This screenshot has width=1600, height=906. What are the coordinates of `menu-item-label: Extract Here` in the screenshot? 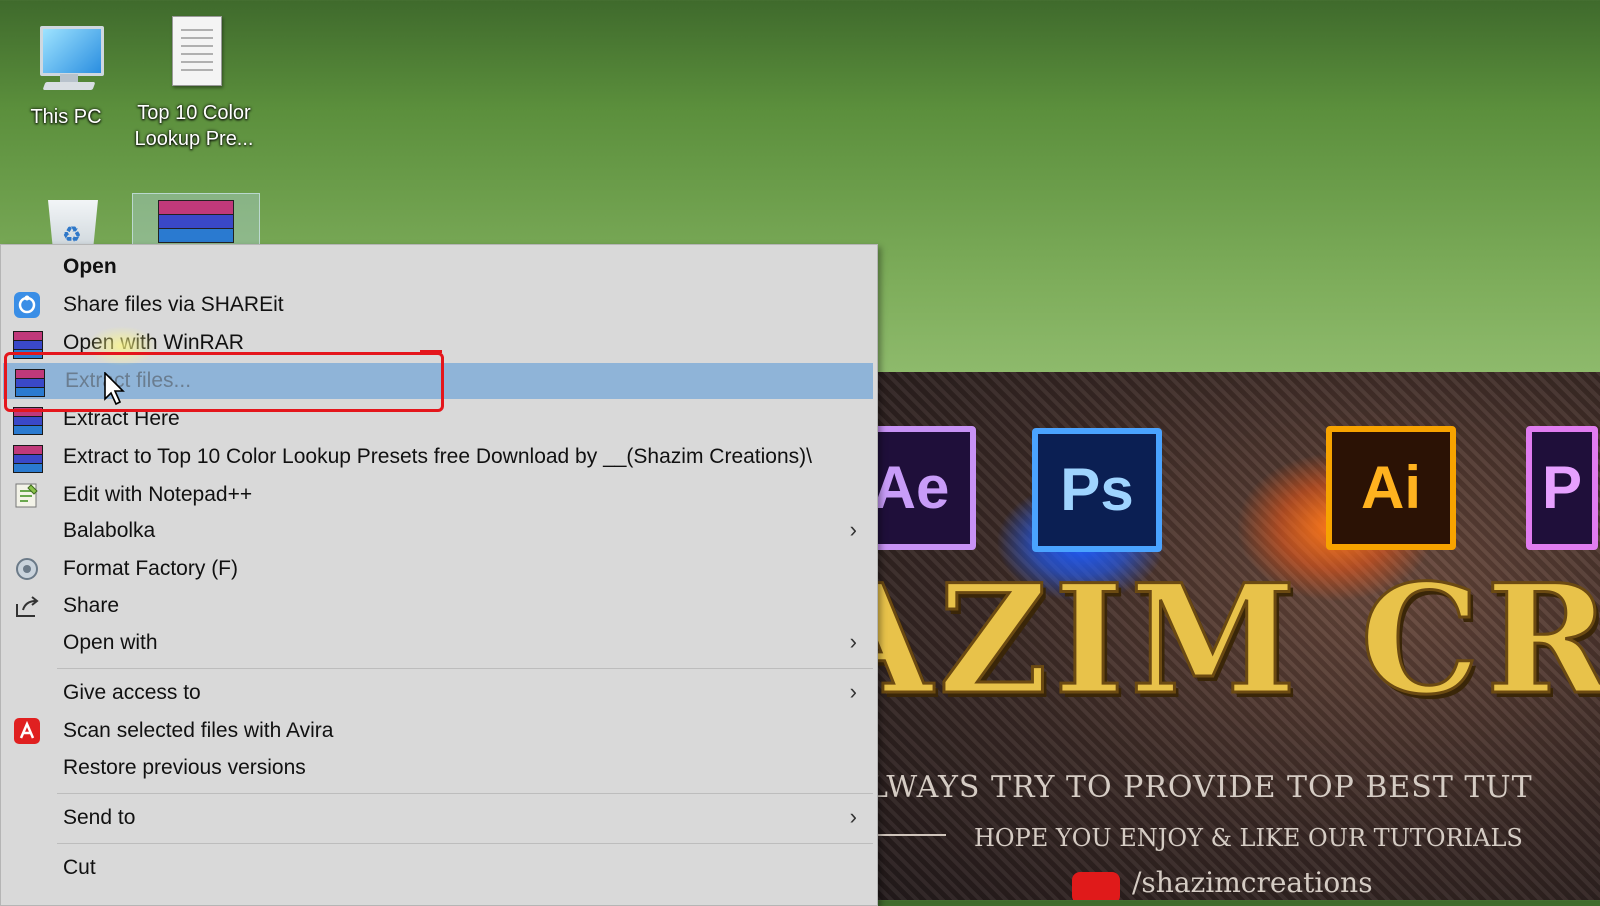 It's located at (121, 418).